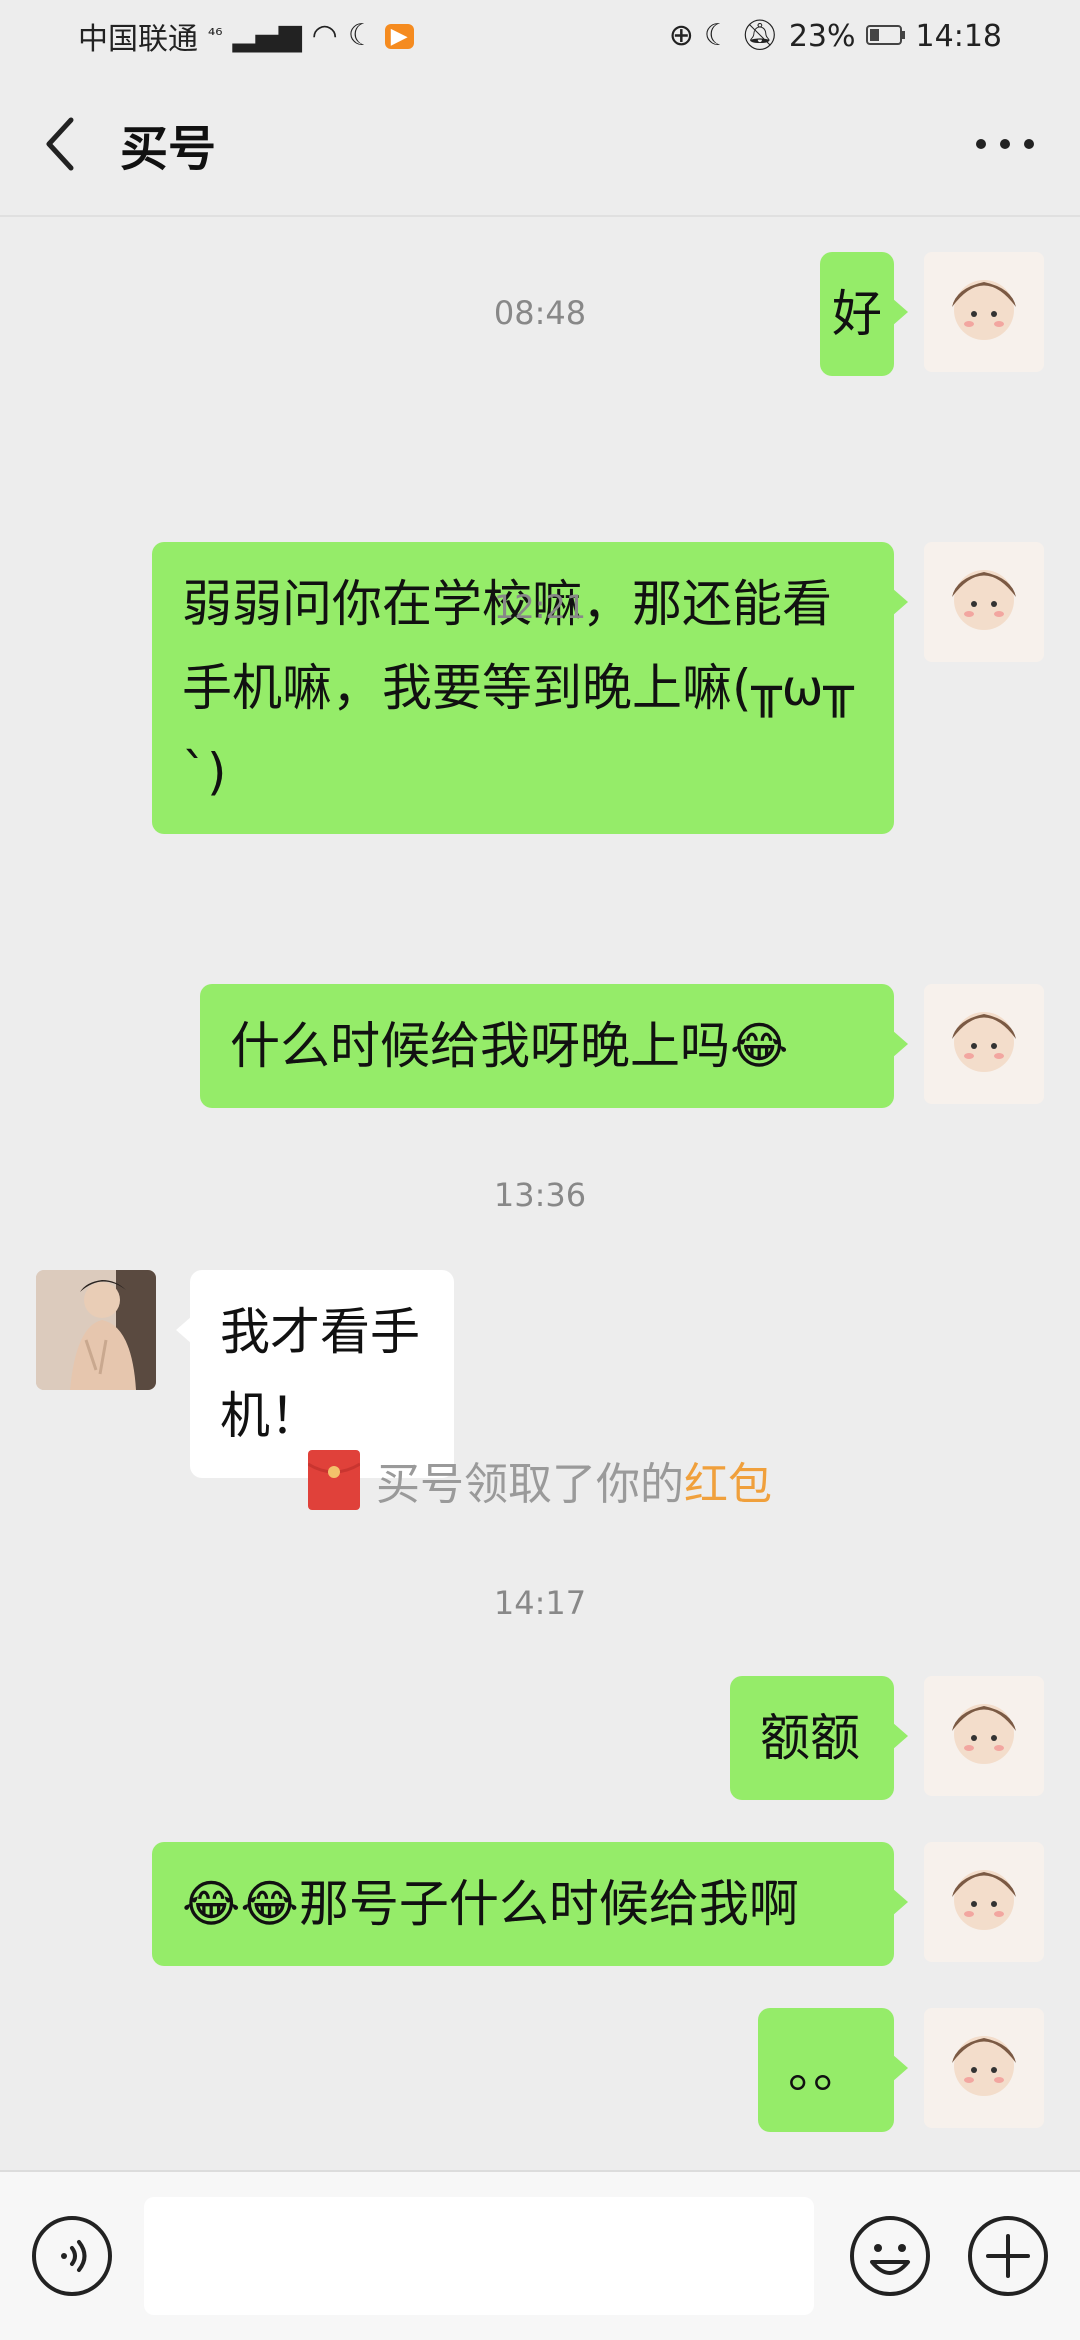 Image resolution: width=1080 pixels, height=2340 pixels. What do you see at coordinates (885, 36) in the screenshot?
I see `battery-icon` at bounding box center [885, 36].